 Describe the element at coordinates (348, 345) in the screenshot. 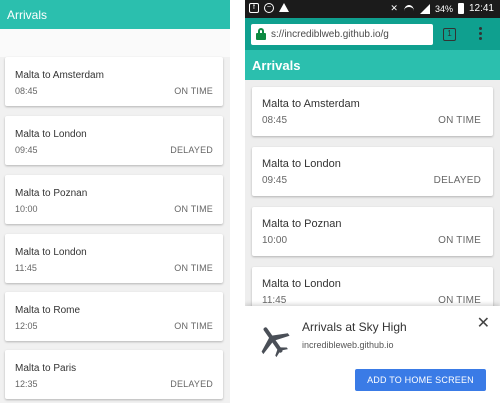

I see `banner-origin: incredibleweb.github.io` at that location.